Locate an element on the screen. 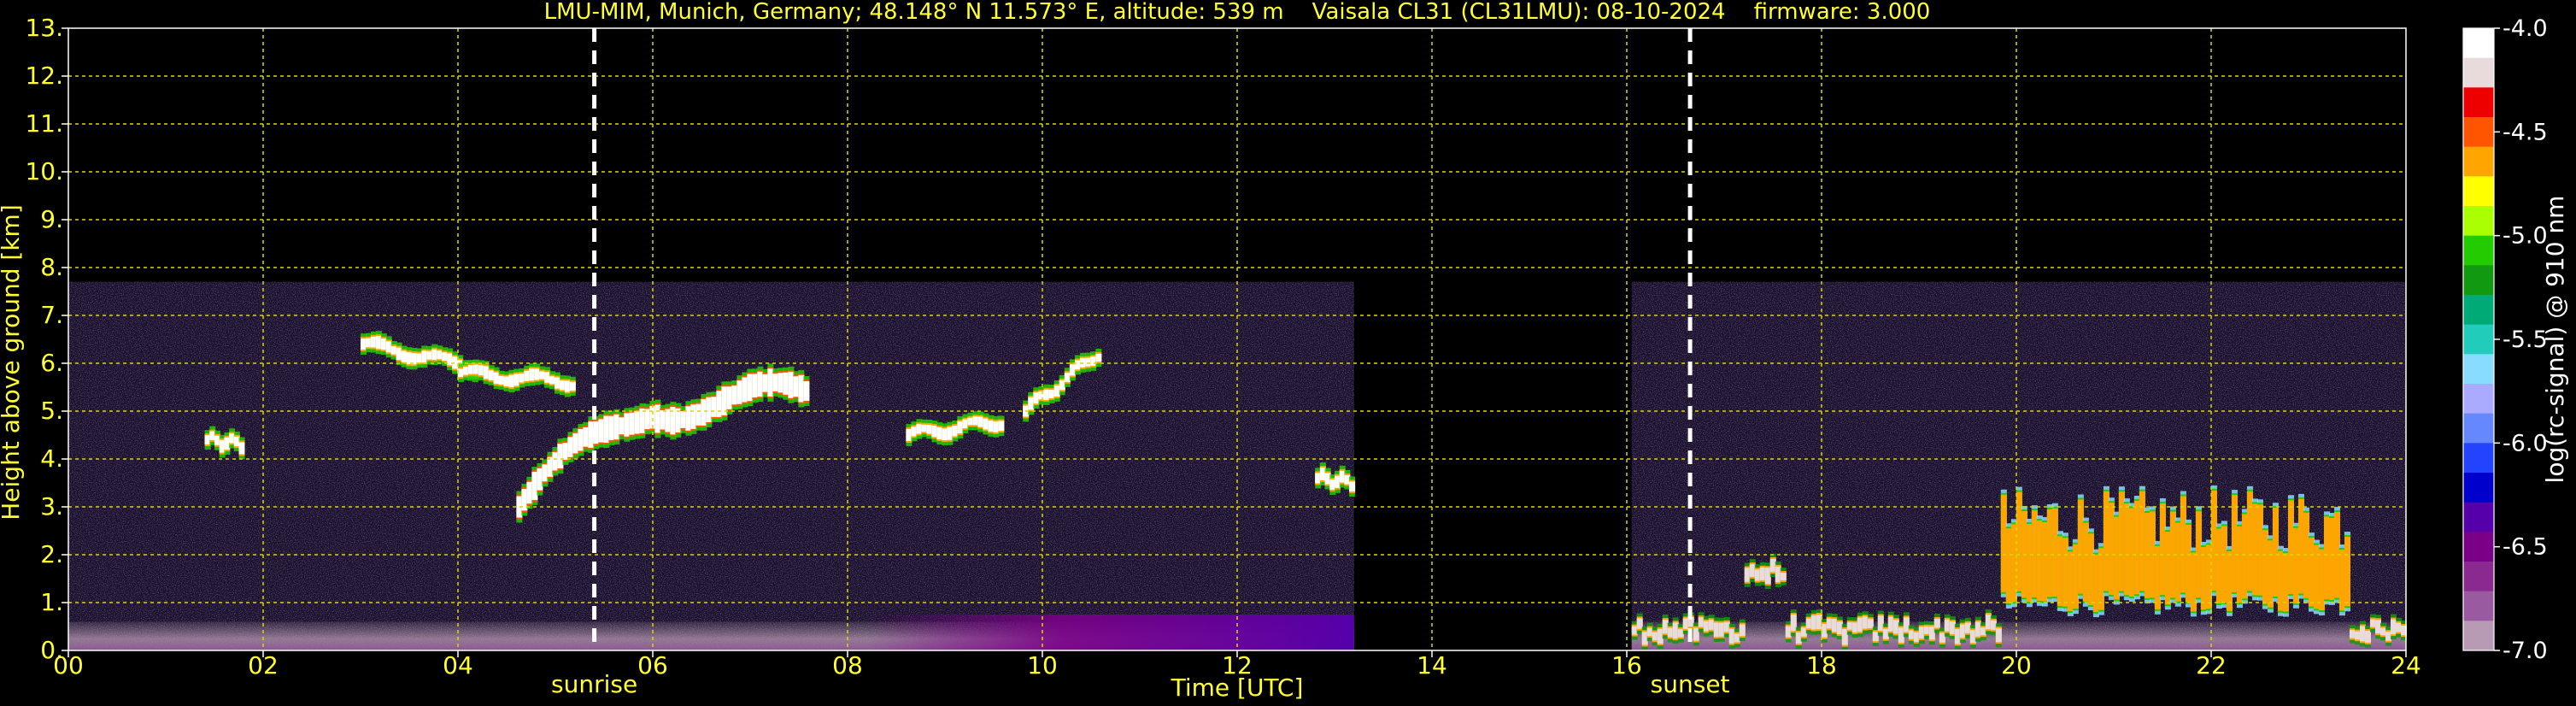 This screenshot has width=2576, height=706. y-tick-label: 4. is located at coordinates (51, 458).